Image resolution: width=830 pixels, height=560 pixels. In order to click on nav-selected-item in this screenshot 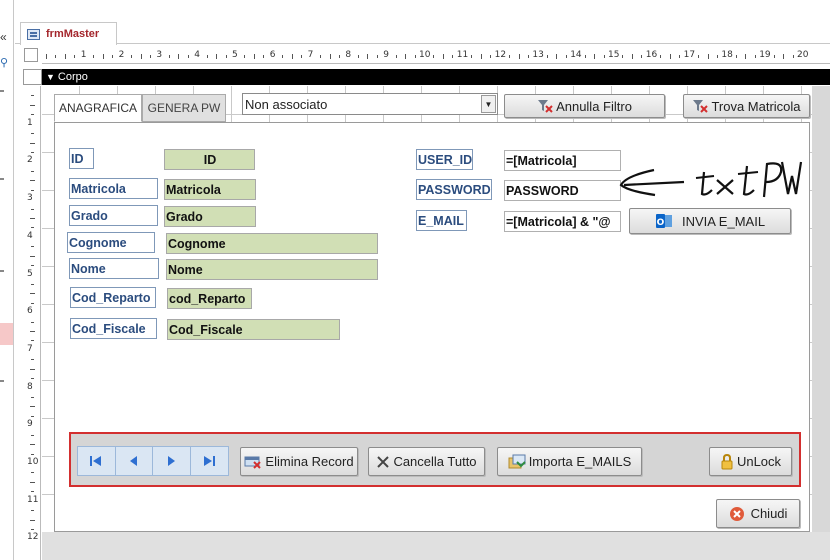, I will do `click(6, 334)`.